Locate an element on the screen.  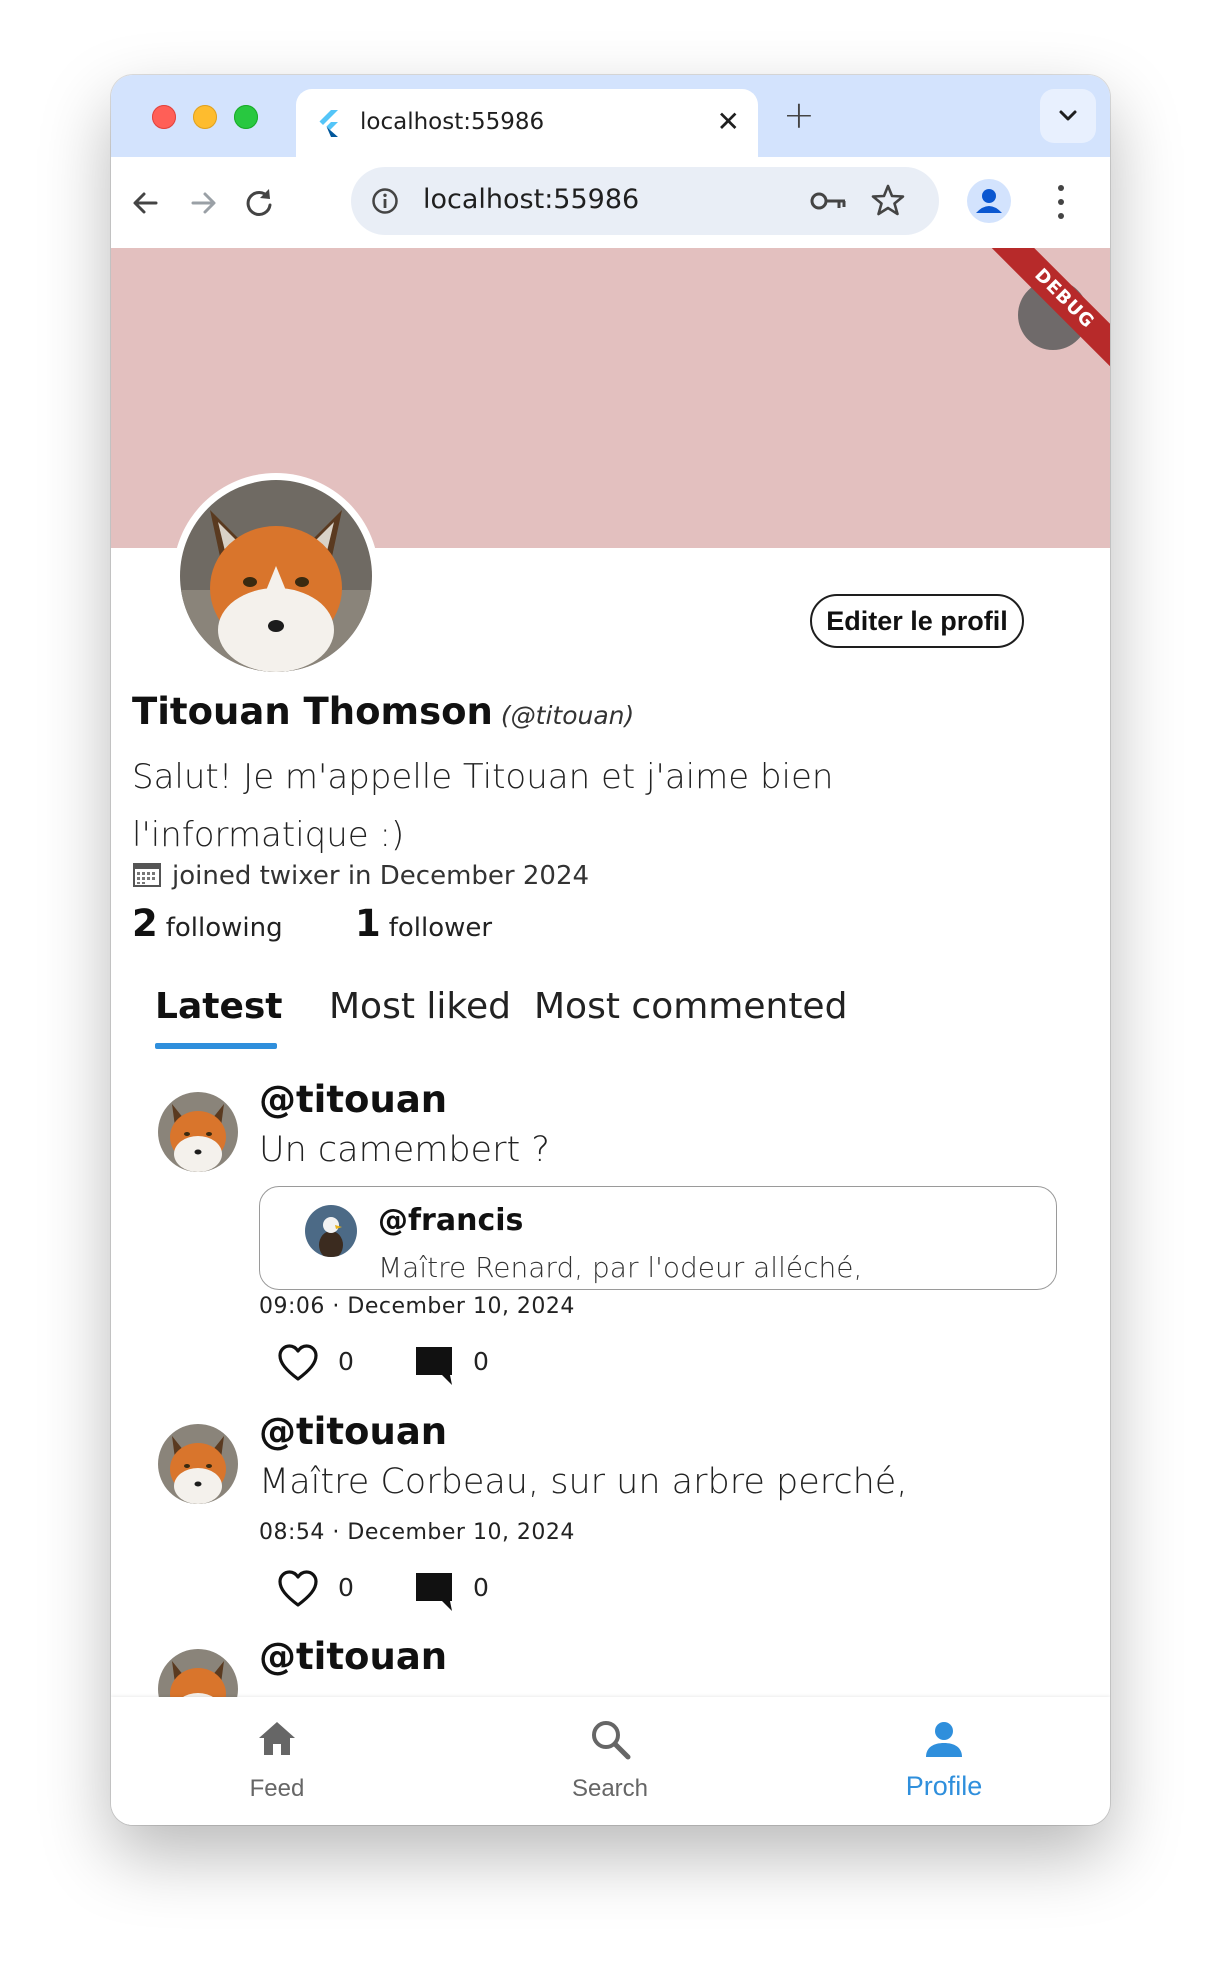
person-icon is located at coordinates (944, 1739).